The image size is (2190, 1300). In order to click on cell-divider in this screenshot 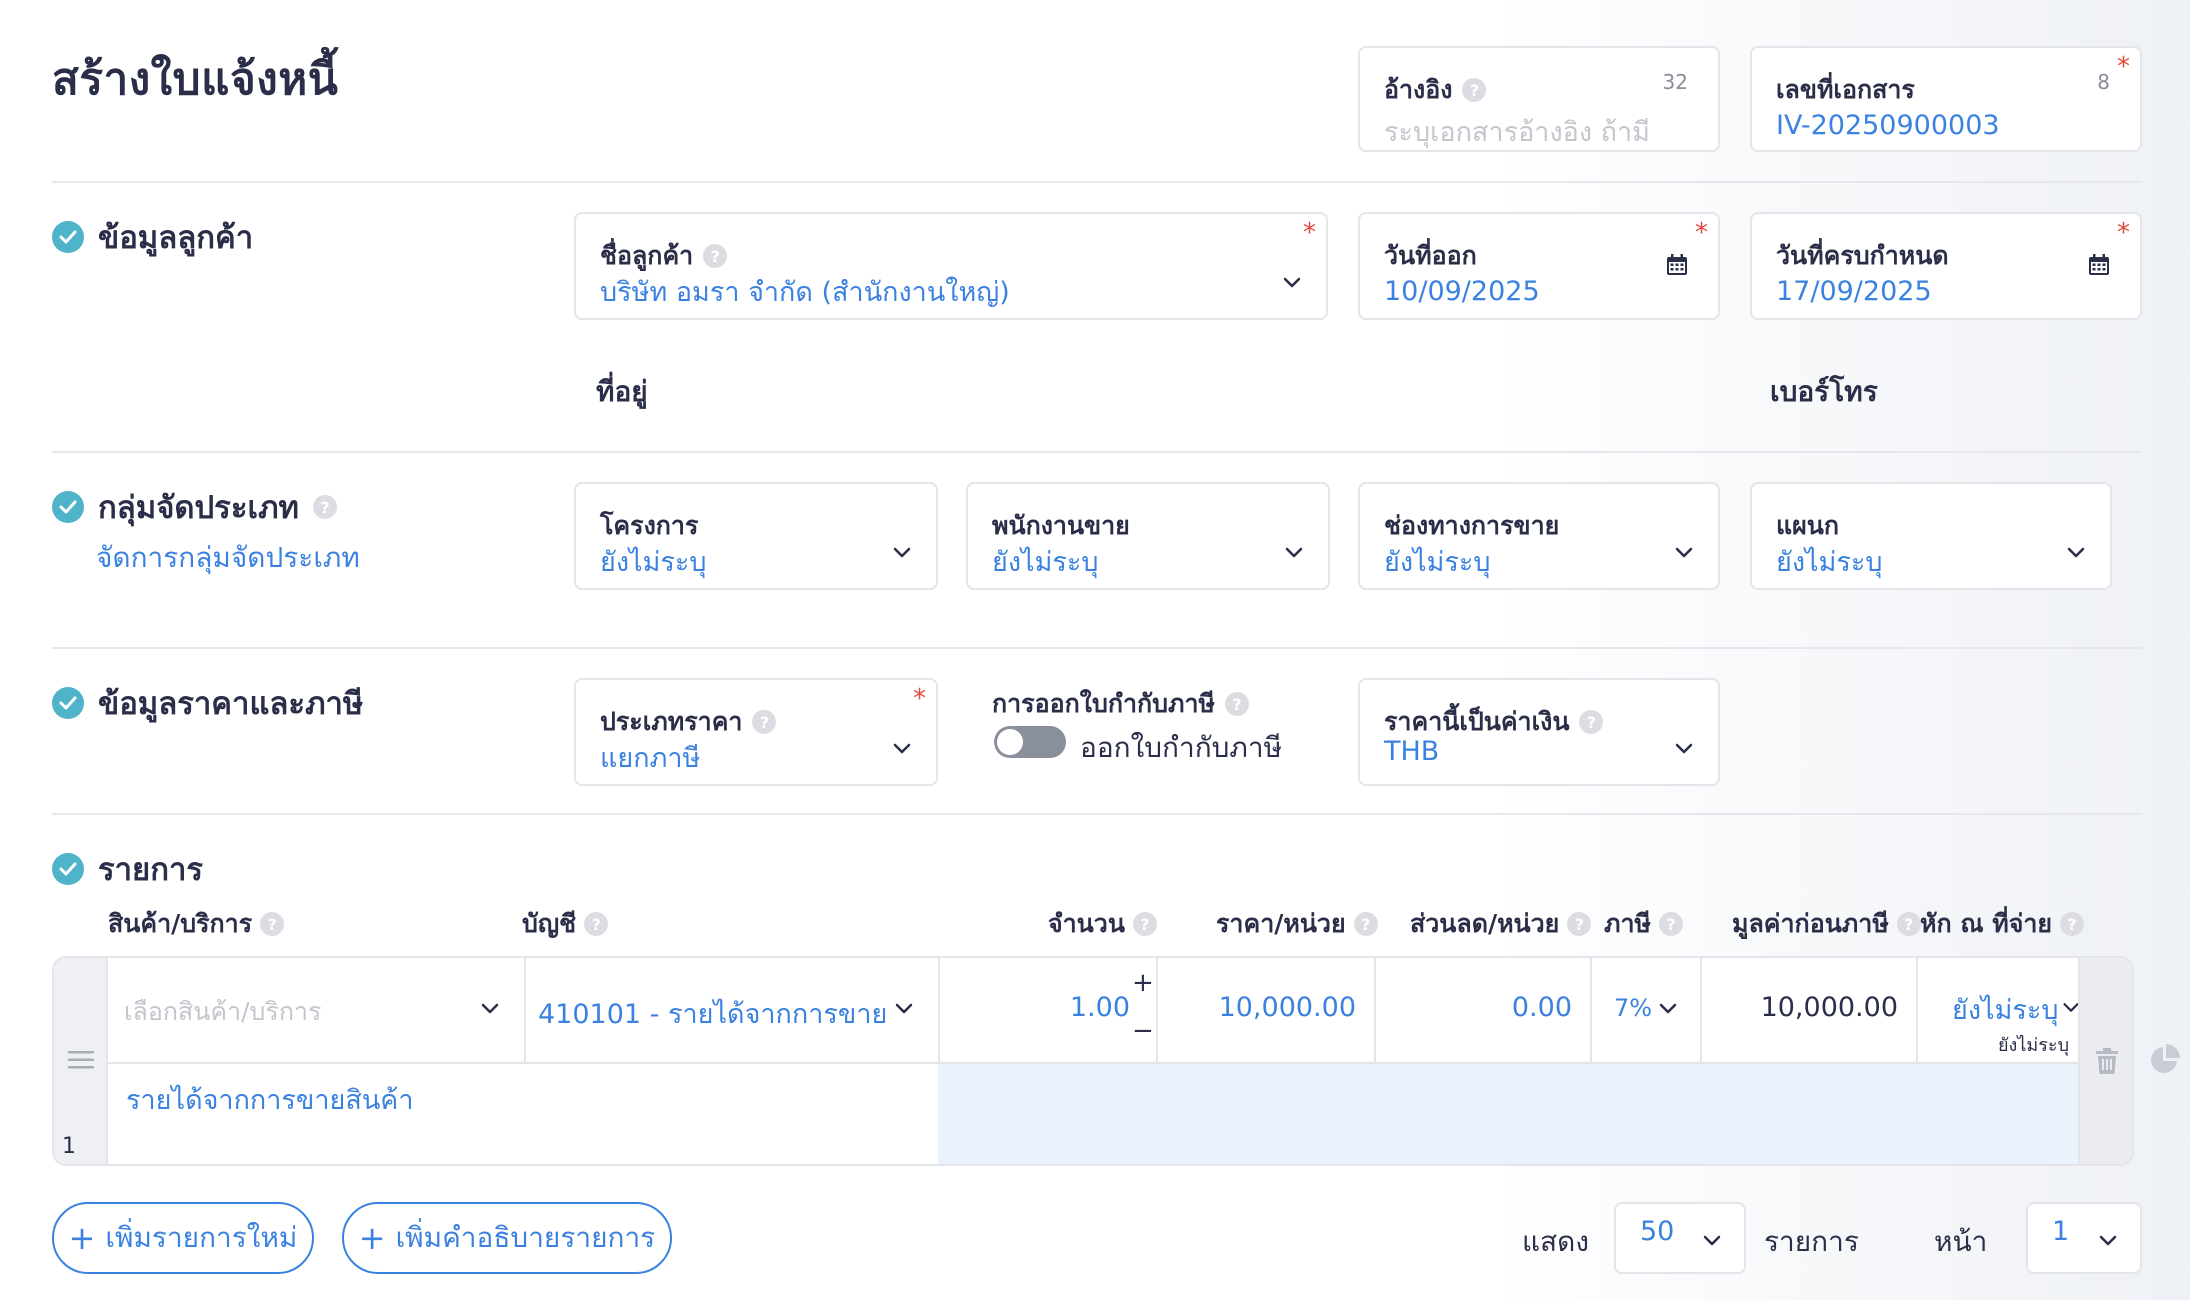, I will do `click(1701, 1010)`.